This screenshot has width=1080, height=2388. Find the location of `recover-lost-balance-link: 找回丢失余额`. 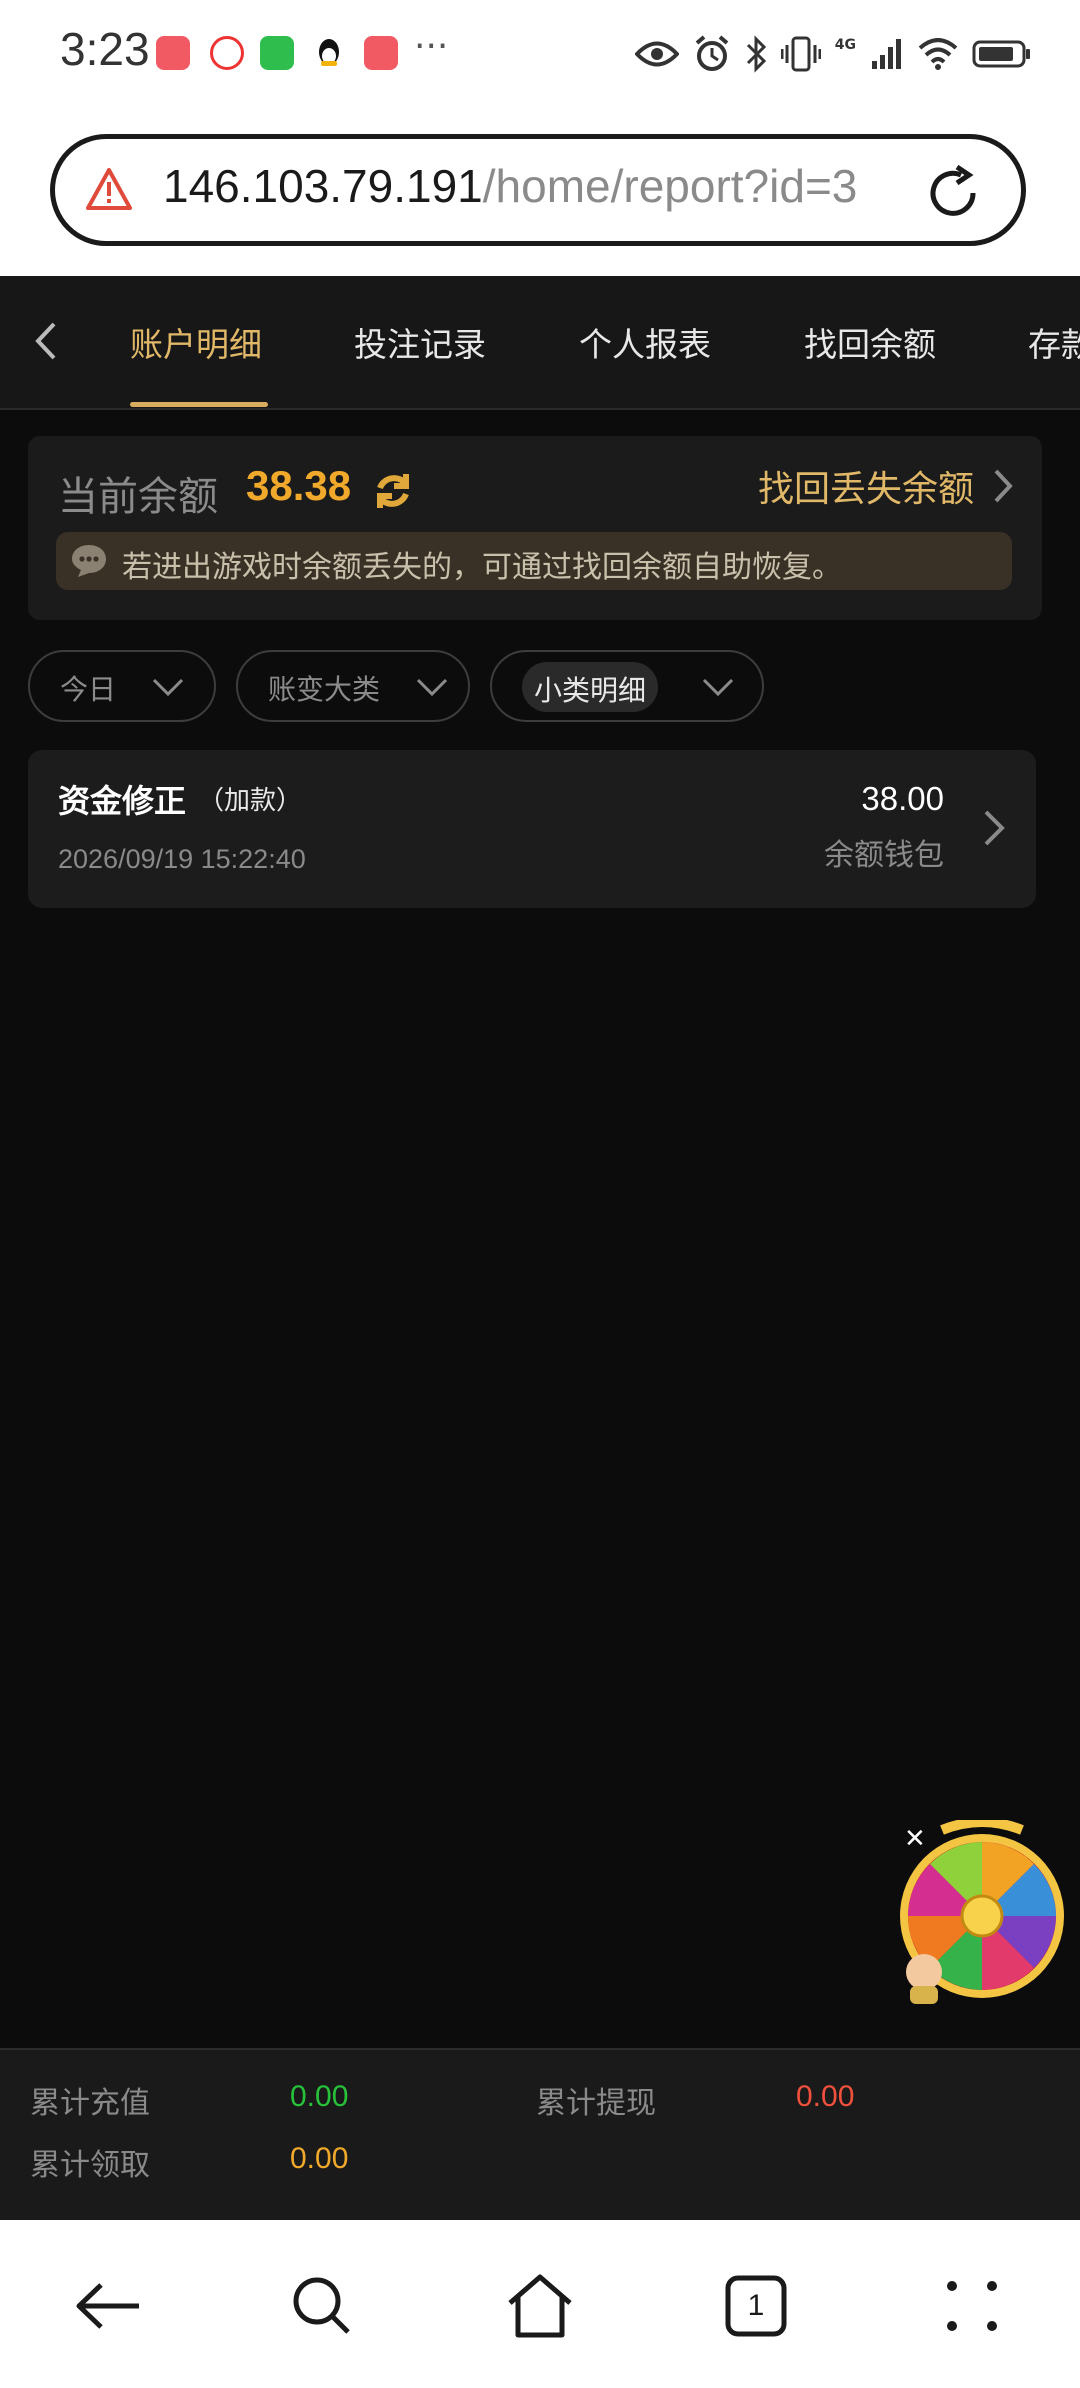

recover-lost-balance-link: 找回丢失余额 is located at coordinates (886, 486).